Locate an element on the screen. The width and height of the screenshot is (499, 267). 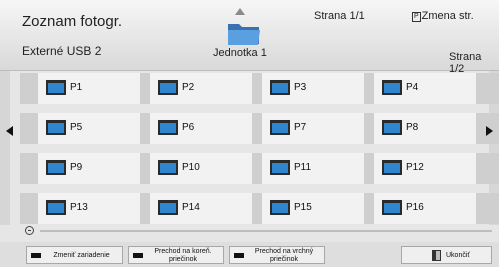
page-indicator-top: Strana 1/1 is located at coordinates (339, 16).